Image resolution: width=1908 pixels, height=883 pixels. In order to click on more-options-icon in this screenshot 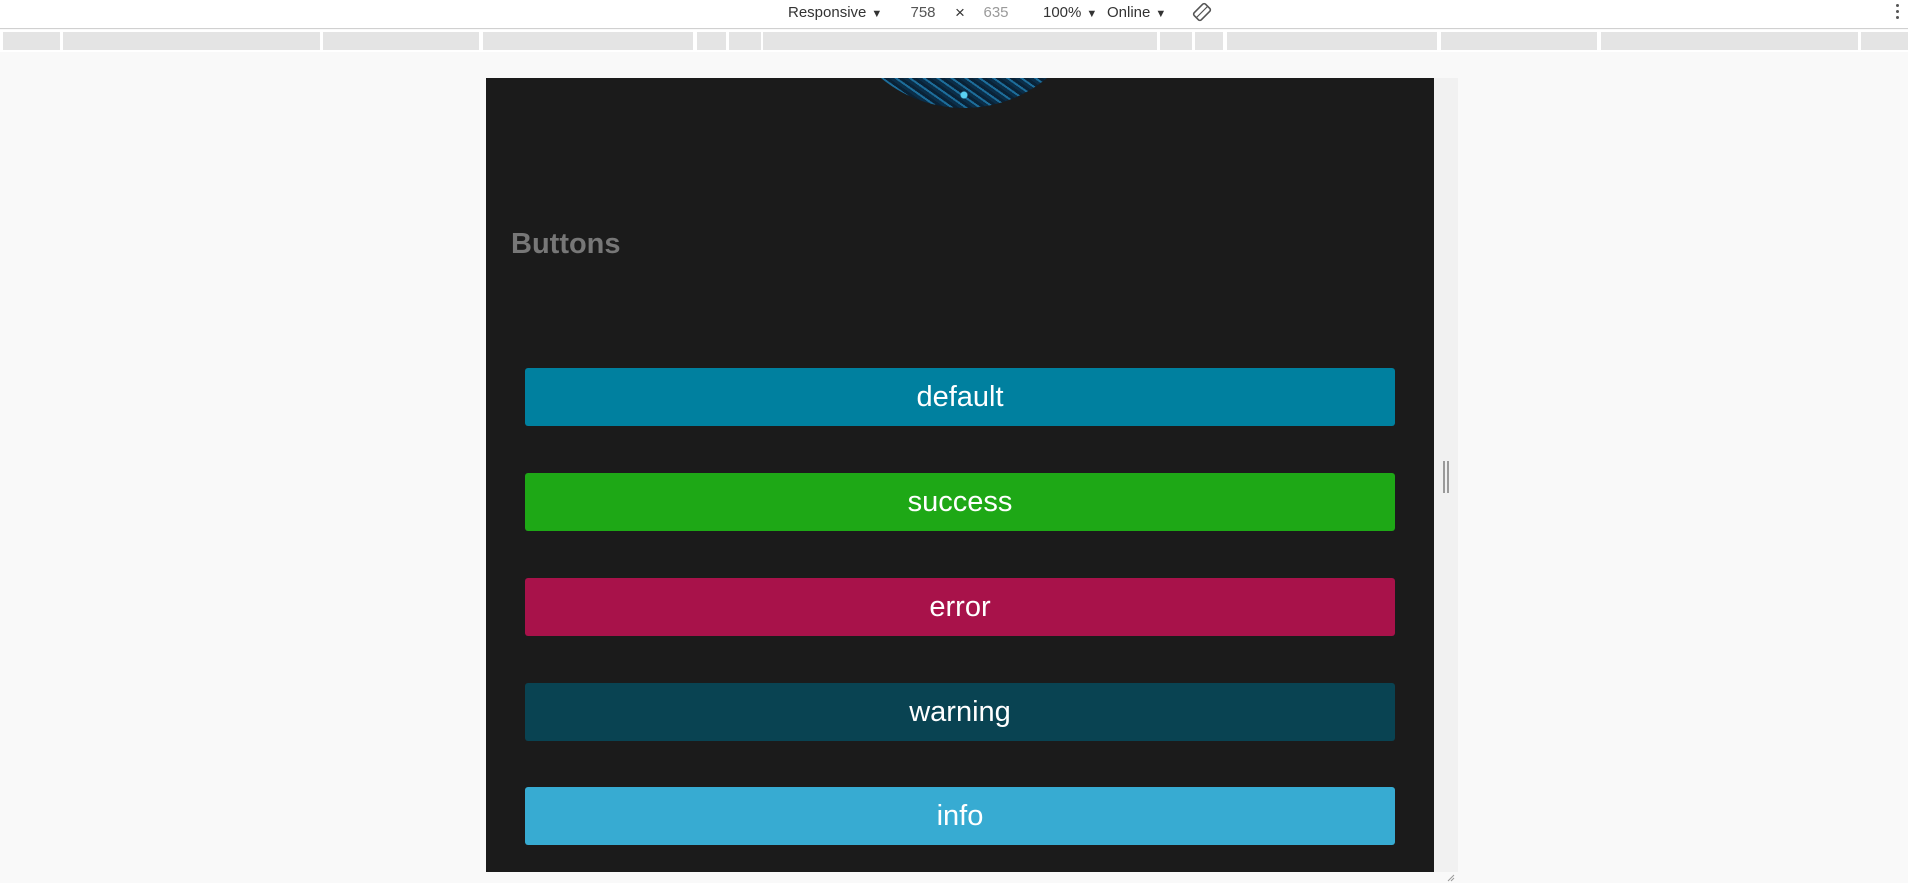, I will do `click(1897, 13)`.